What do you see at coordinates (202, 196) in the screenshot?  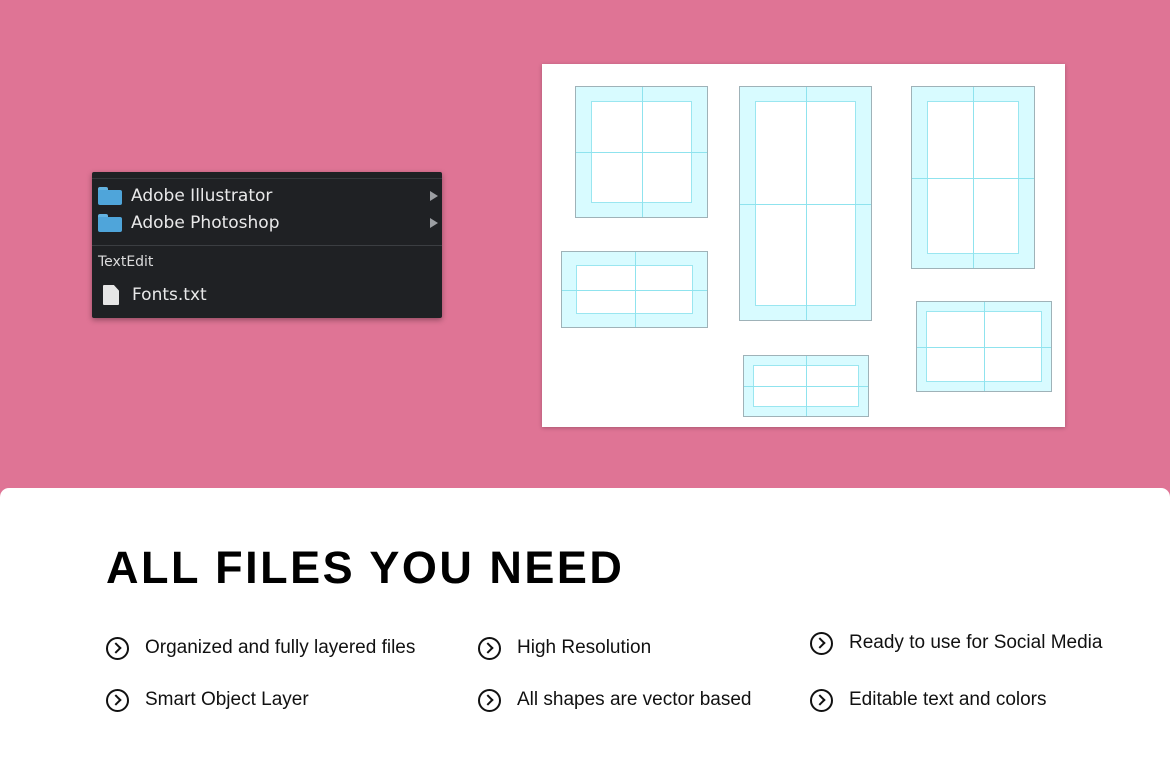 I see `menu-item-label: Adobe Illustrator` at bounding box center [202, 196].